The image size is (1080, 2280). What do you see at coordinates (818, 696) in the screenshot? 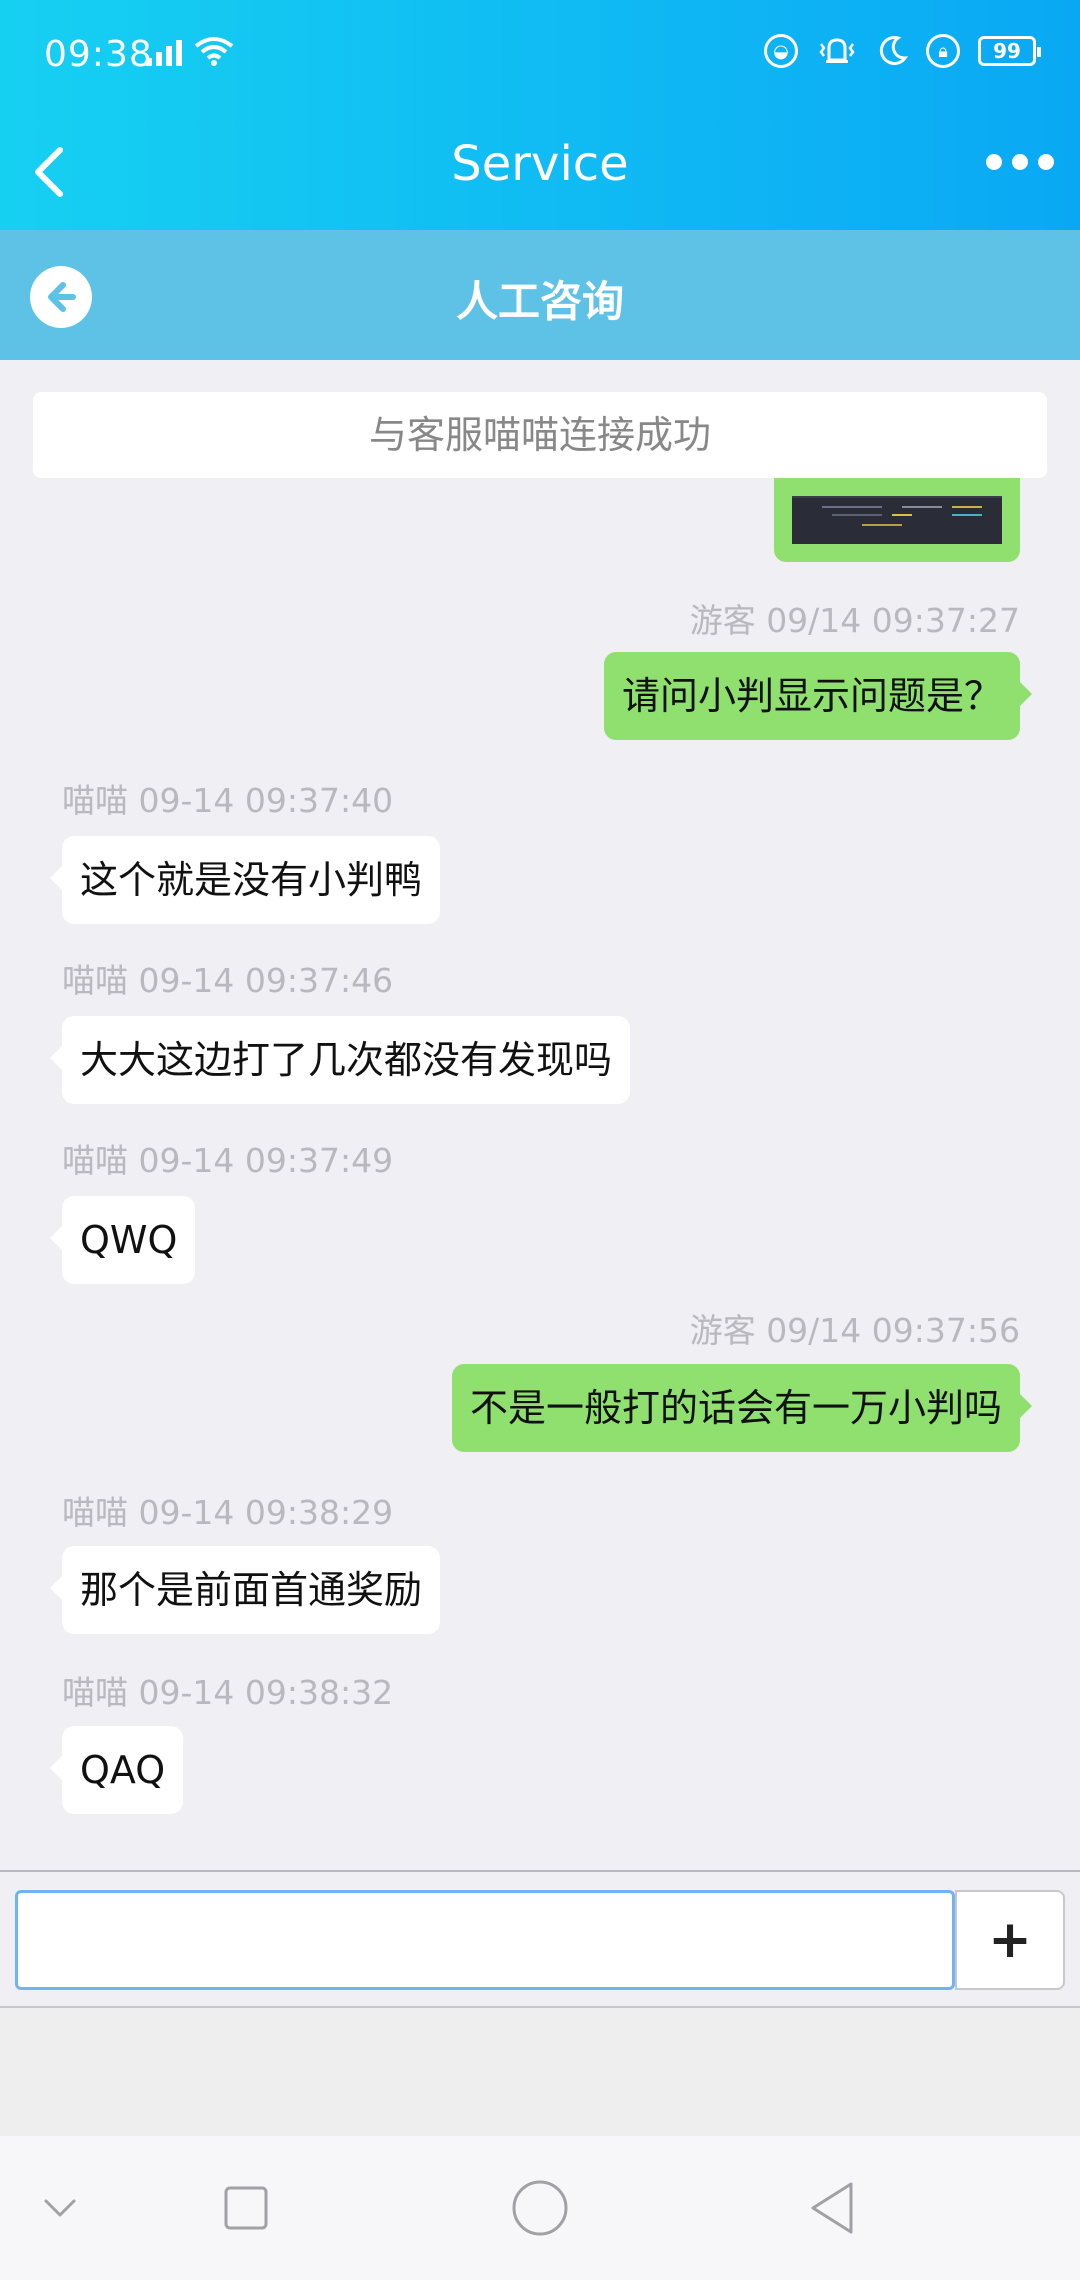
I see `message-bubble-sent: 请问小判显示问题是？` at bounding box center [818, 696].